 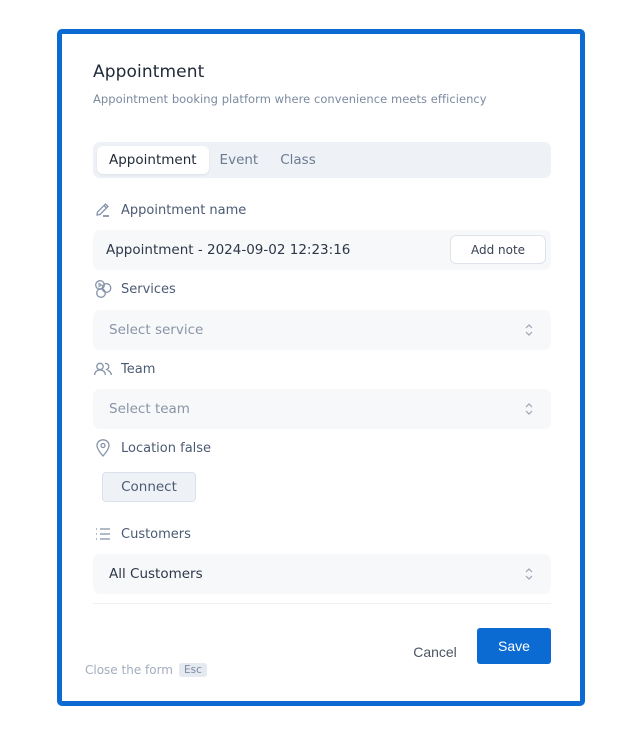 What do you see at coordinates (149, 409) in the screenshot?
I see `team-placeholder: Select team` at bounding box center [149, 409].